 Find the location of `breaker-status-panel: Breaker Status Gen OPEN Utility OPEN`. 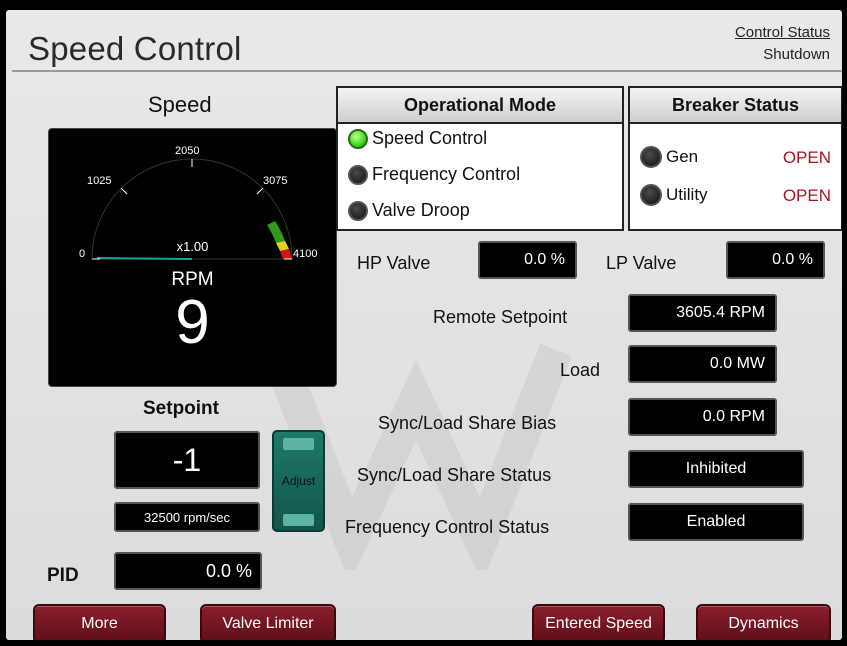

breaker-status-panel: Breaker Status Gen OPEN Utility OPEN is located at coordinates (735, 158).